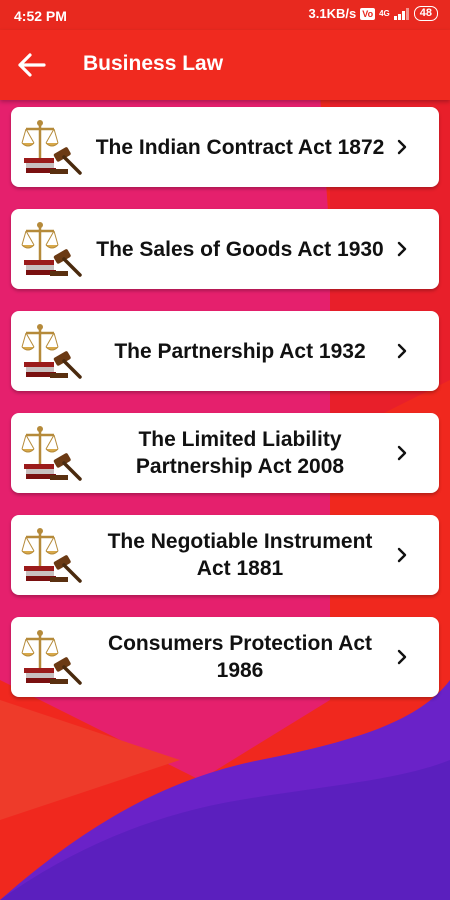 This screenshot has width=450, height=900. Describe the element at coordinates (240, 249) in the screenshot. I see `act-title: The Sales of Goods Act 1930` at that location.